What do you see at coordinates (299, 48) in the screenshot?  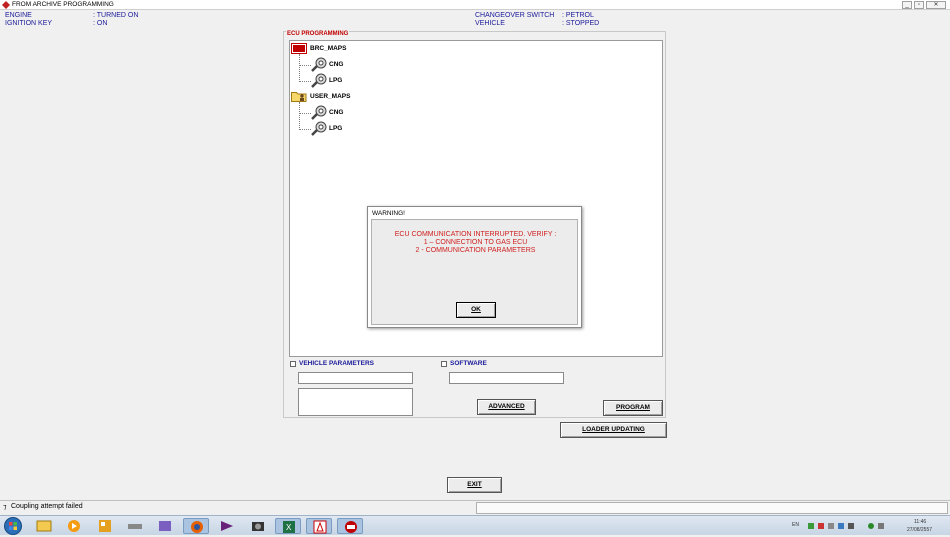 I see `brc-logo-icon` at bounding box center [299, 48].